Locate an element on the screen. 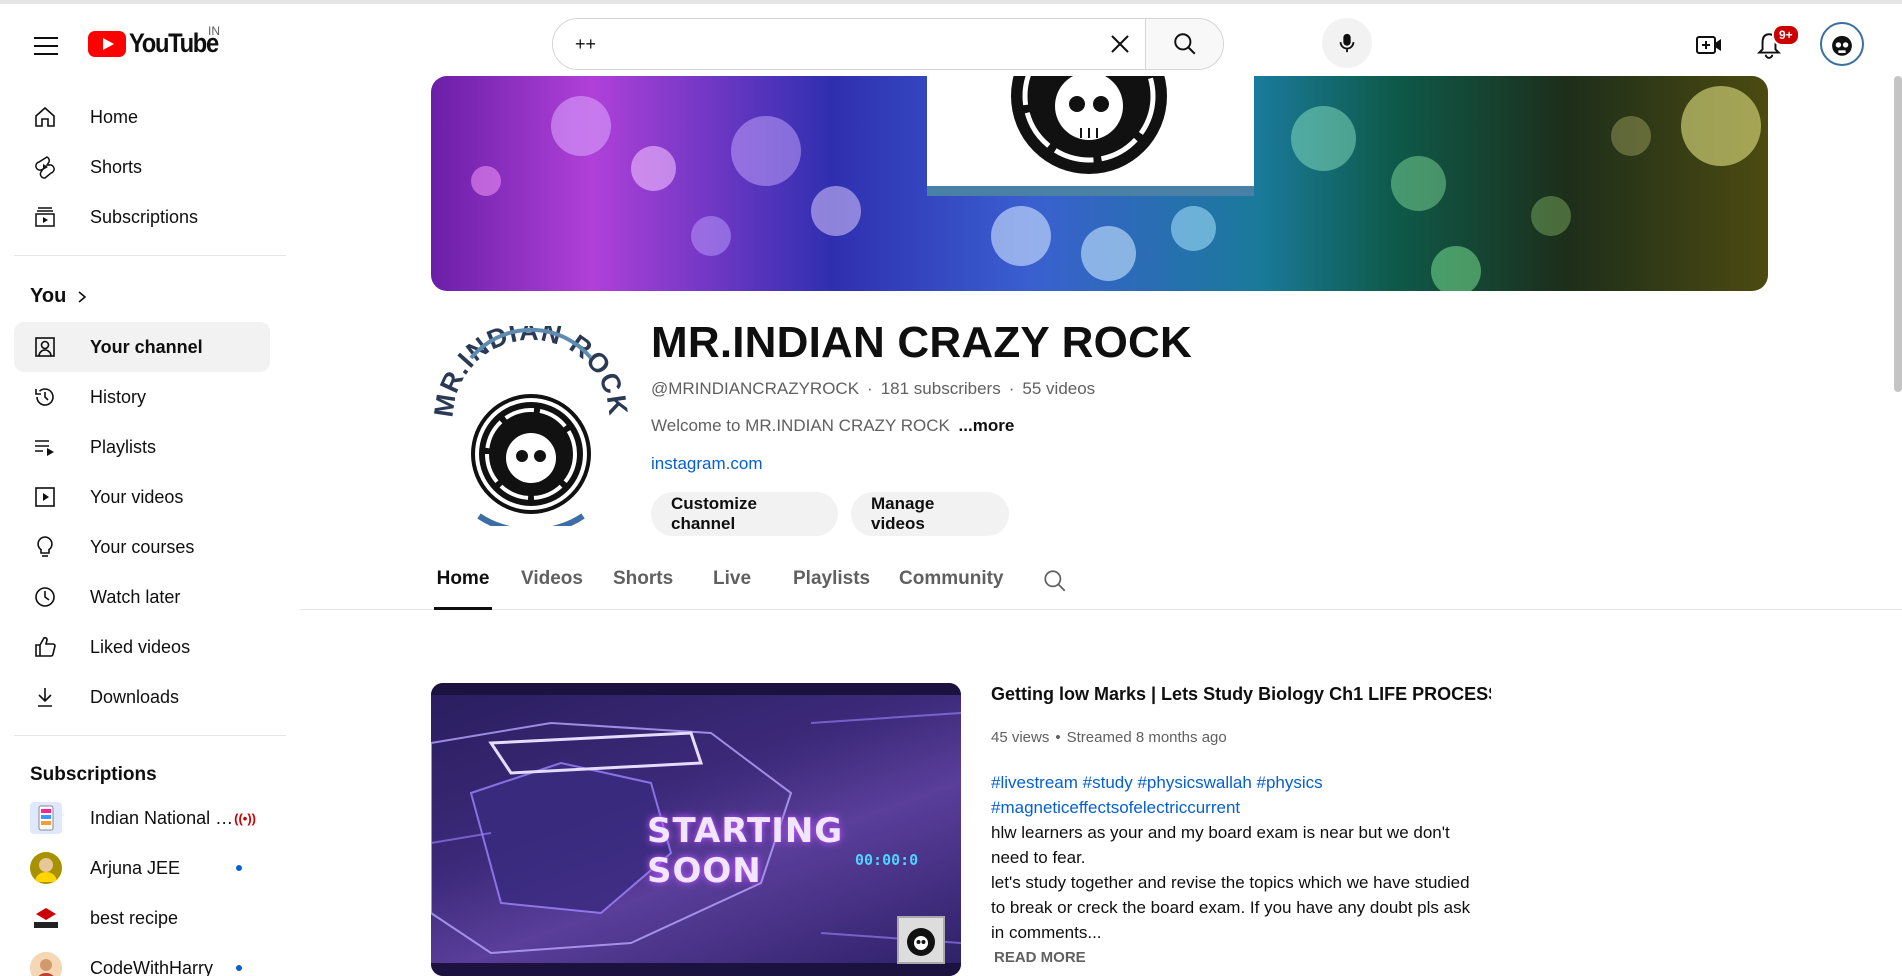 The height and width of the screenshot is (976, 1902). subscription-item: Indian National C... ((•)) is located at coordinates (142, 818).